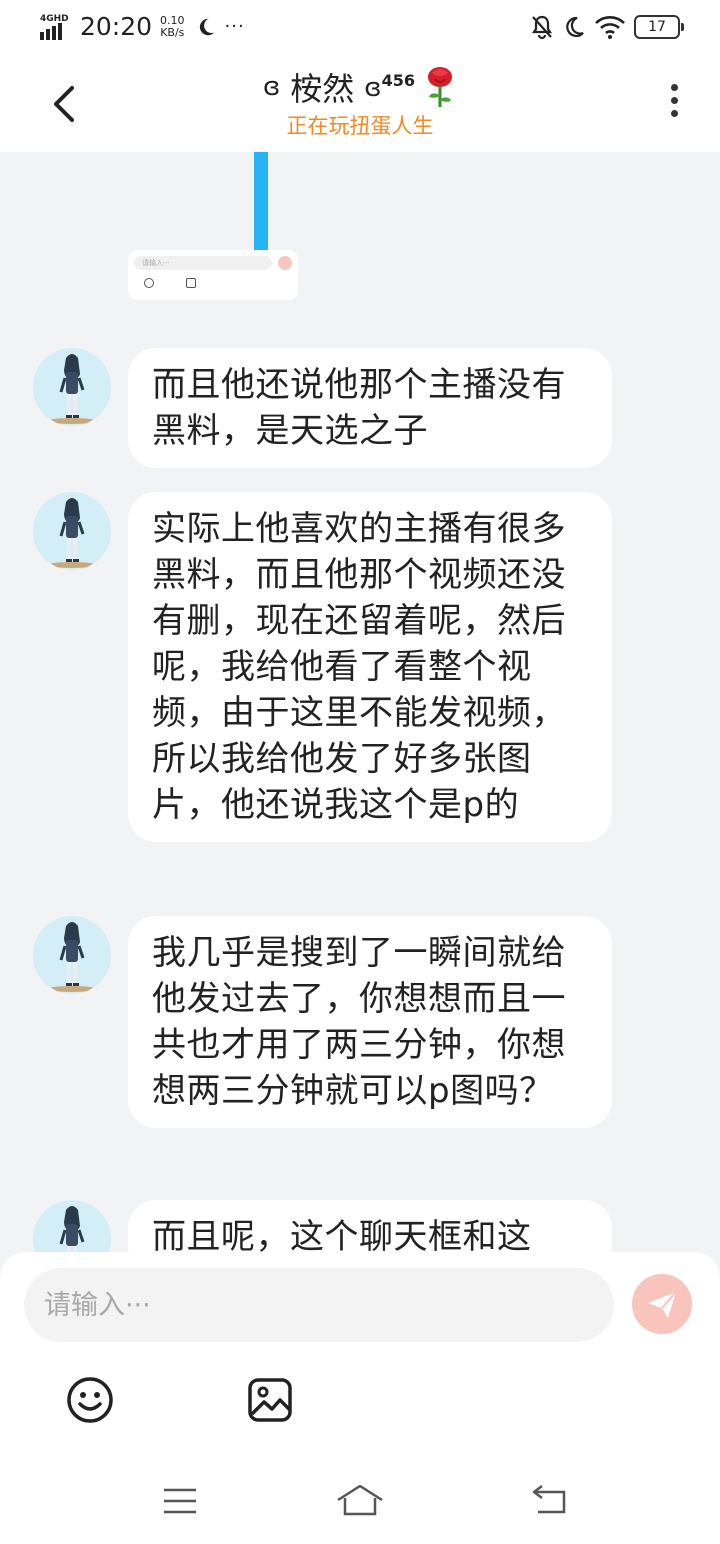 This screenshot has height=1544, width=720. I want to click on wifi-icon, so click(610, 27).